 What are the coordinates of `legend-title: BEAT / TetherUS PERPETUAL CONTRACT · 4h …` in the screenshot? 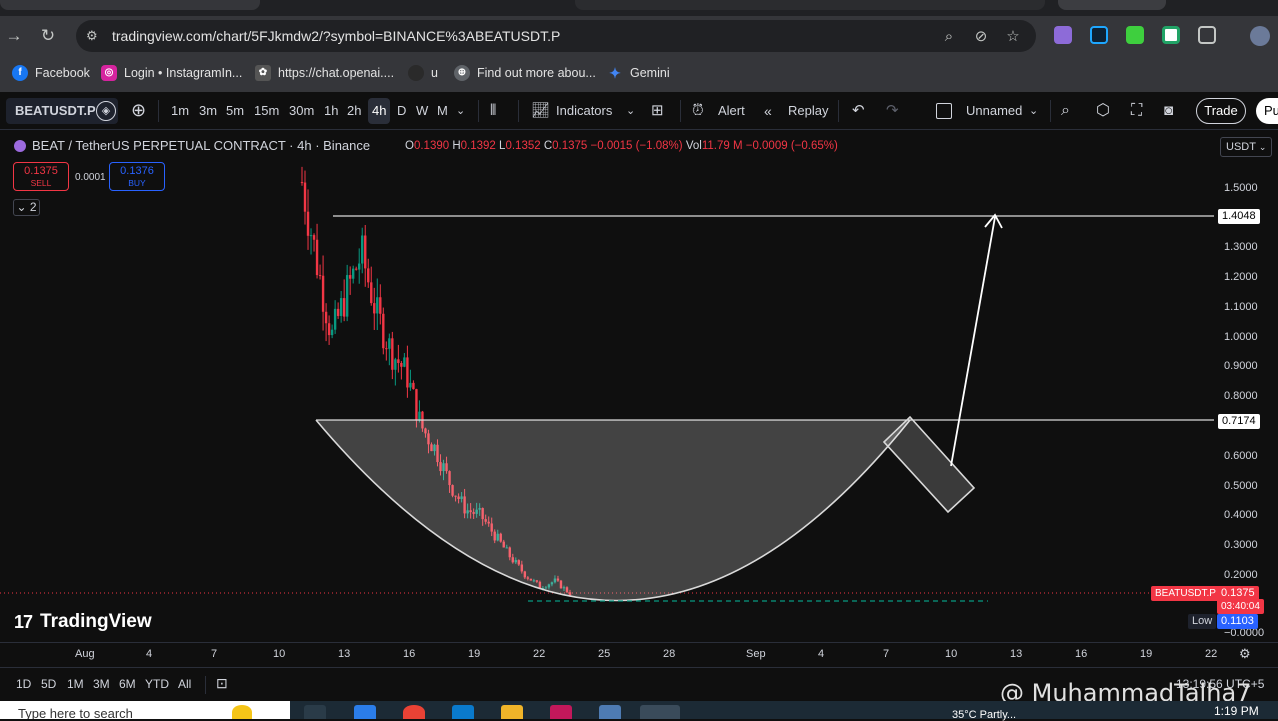 It's located at (201, 145).